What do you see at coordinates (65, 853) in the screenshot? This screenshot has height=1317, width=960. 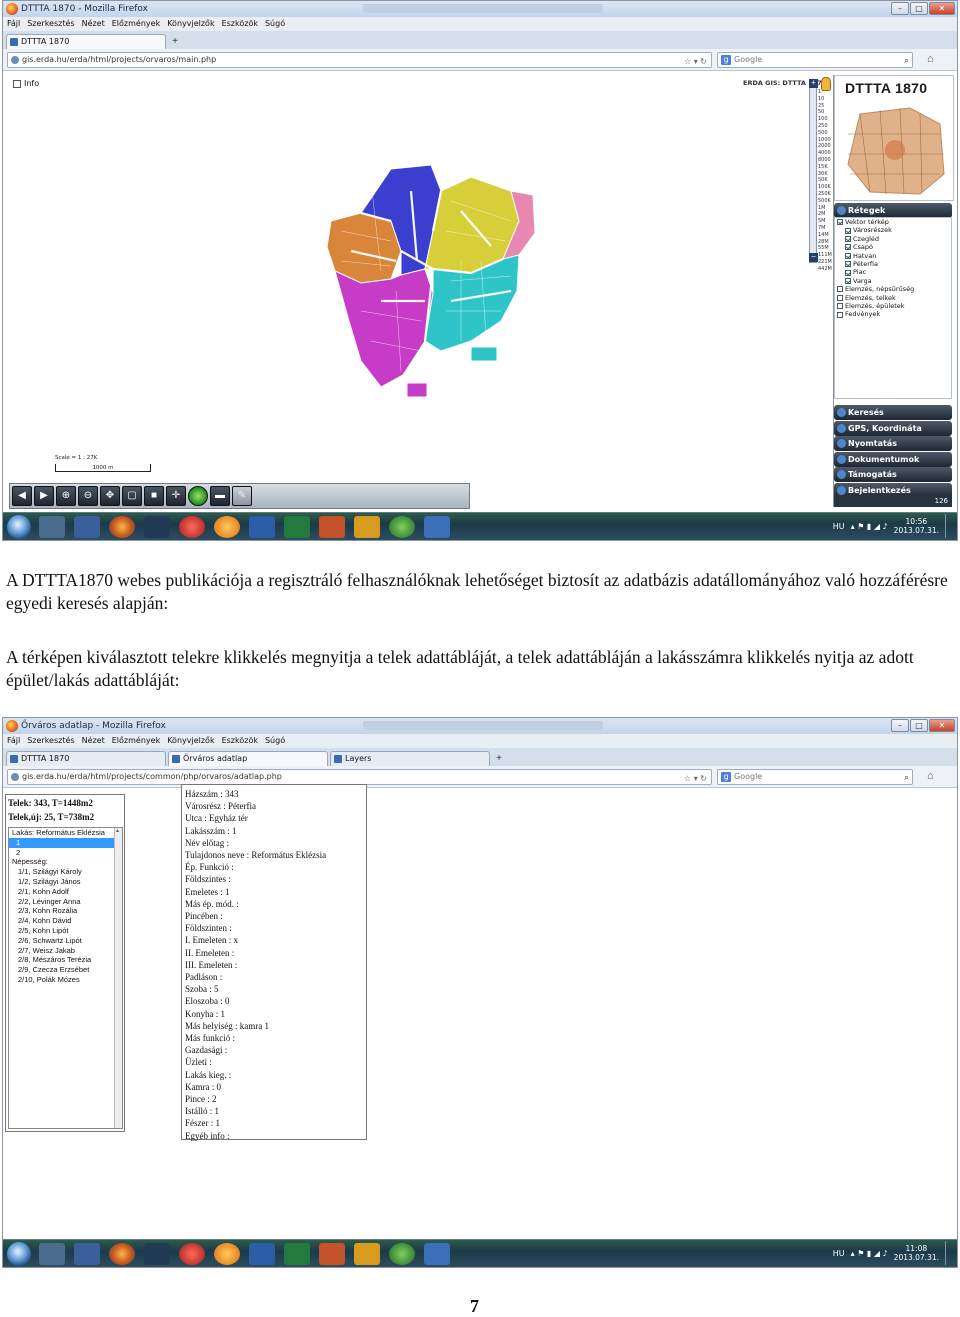 I see `listbox-item: 2` at bounding box center [65, 853].